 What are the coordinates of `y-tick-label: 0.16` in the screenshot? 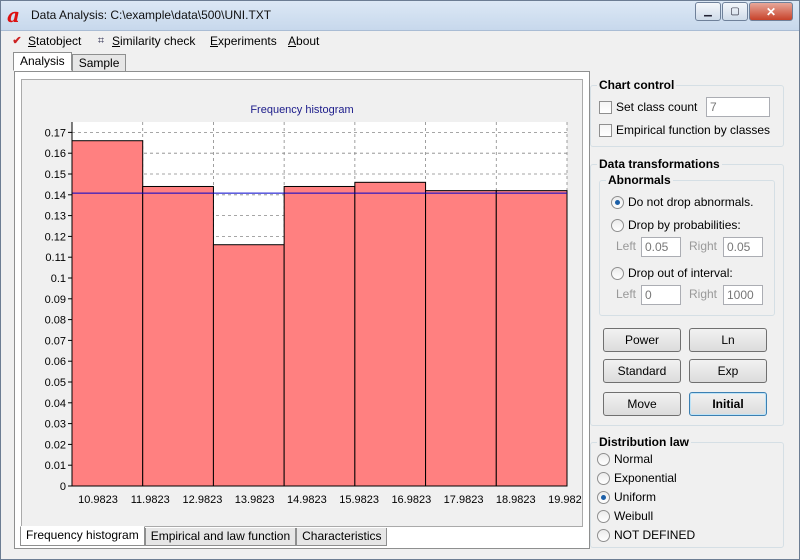 It's located at (55, 154).